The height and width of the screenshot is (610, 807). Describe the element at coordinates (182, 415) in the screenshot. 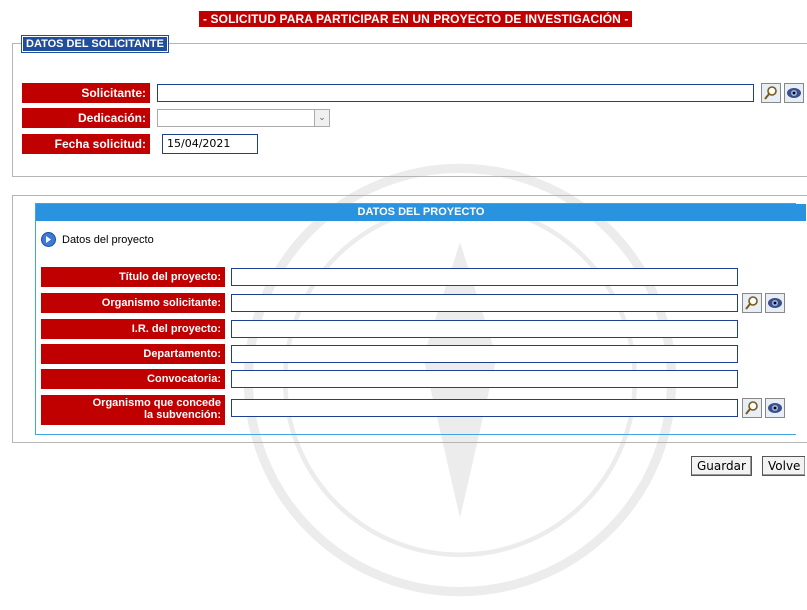

I see `subvencion-label-line2: la subvención:` at that location.